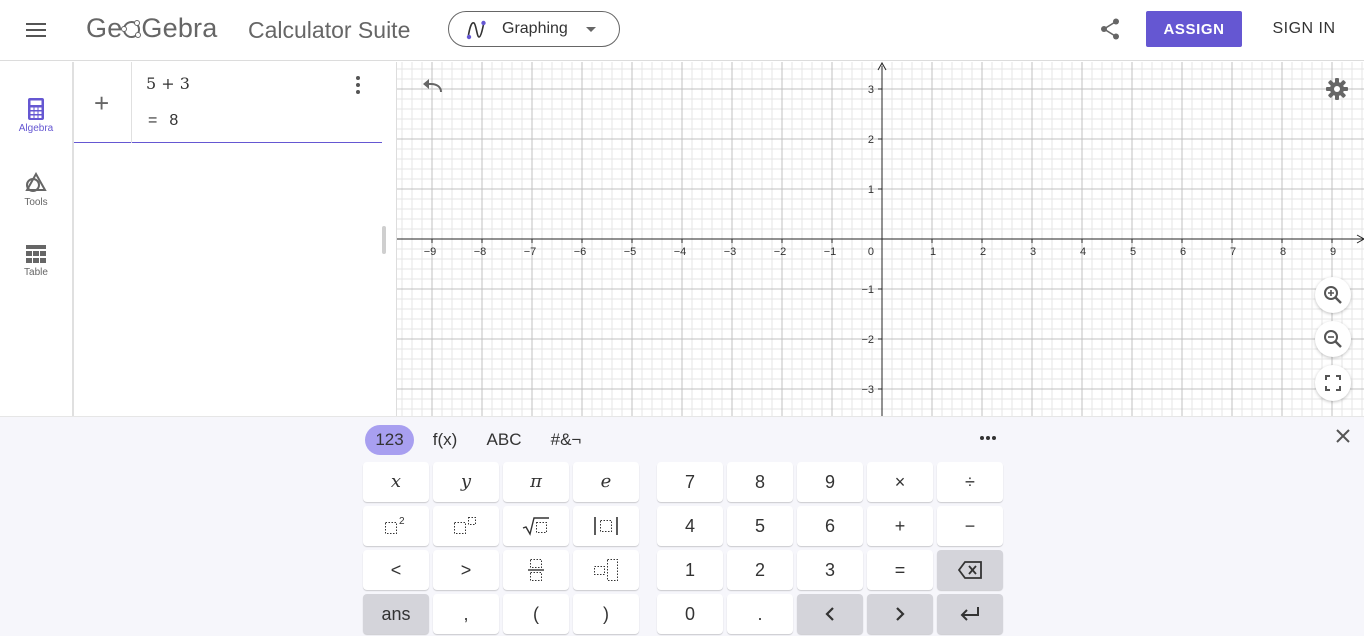  I want to click on x-tick-label: −6, so click(580, 252).